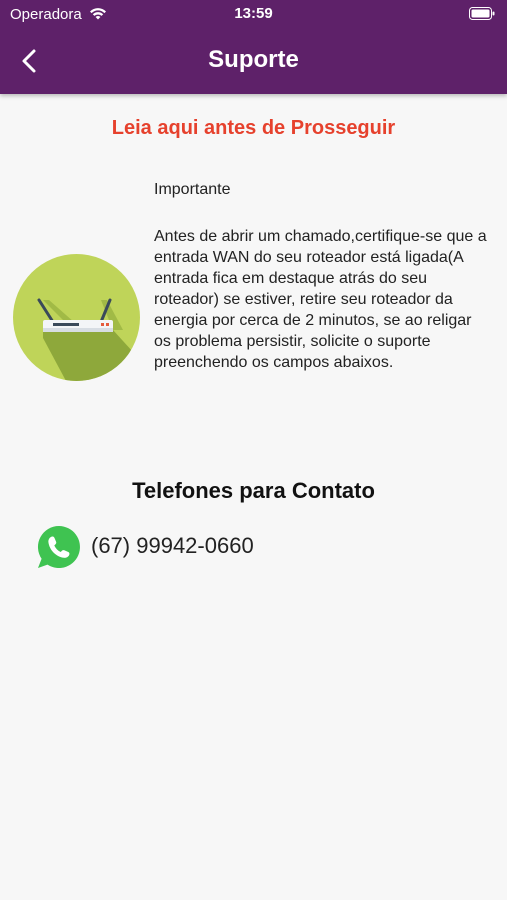 This screenshot has height=900, width=507. Describe the element at coordinates (253, 490) in the screenshot. I see `contacts-heading: Telefones para Contato` at that location.